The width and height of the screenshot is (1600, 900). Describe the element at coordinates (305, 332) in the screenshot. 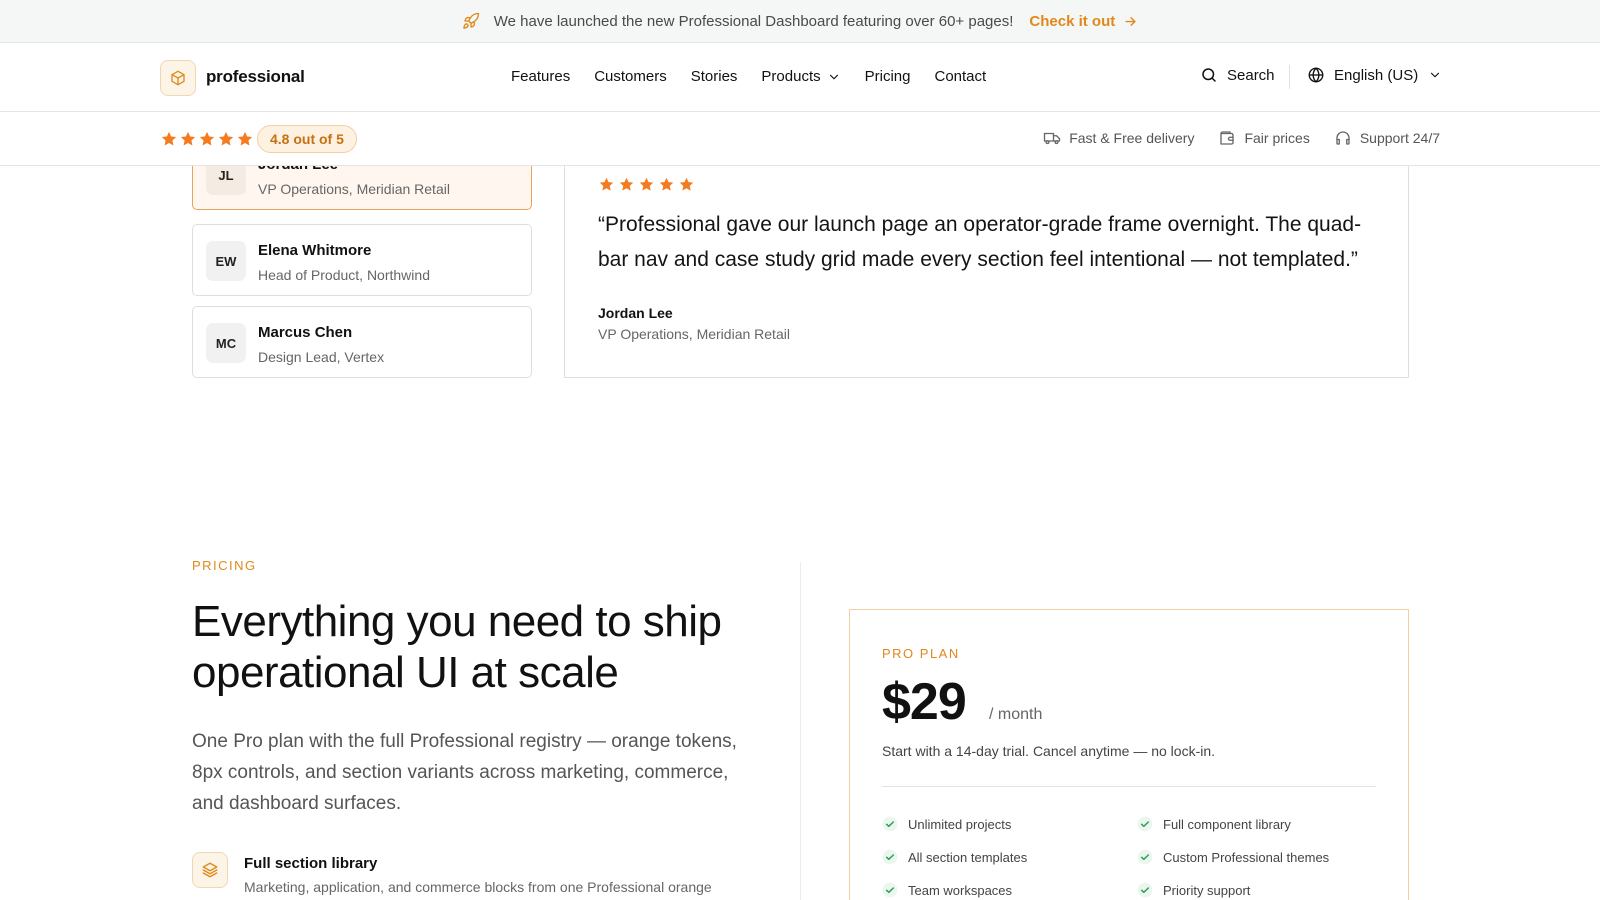

I see `testimonial-name: Marcus Chen` at that location.